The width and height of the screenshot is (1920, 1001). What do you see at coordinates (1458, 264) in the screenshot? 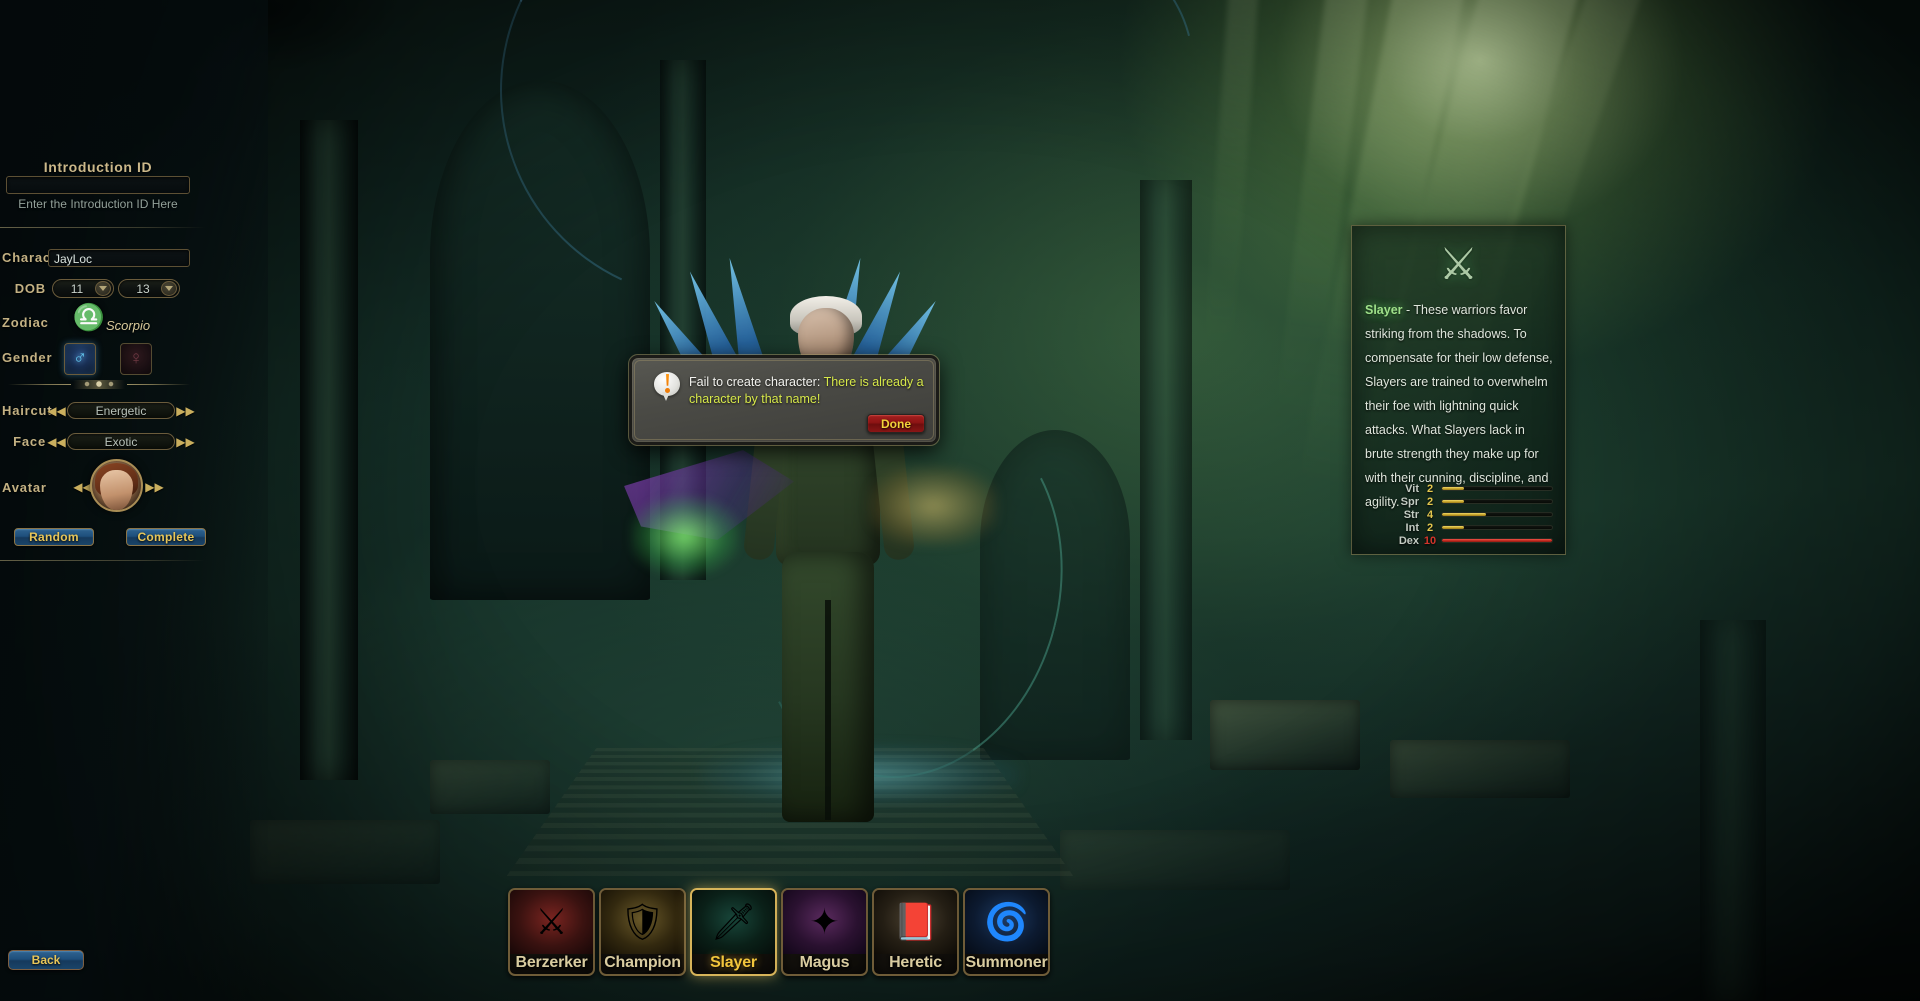
I see `slayer-emblem-icon: ⚔` at bounding box center [1458, 264].